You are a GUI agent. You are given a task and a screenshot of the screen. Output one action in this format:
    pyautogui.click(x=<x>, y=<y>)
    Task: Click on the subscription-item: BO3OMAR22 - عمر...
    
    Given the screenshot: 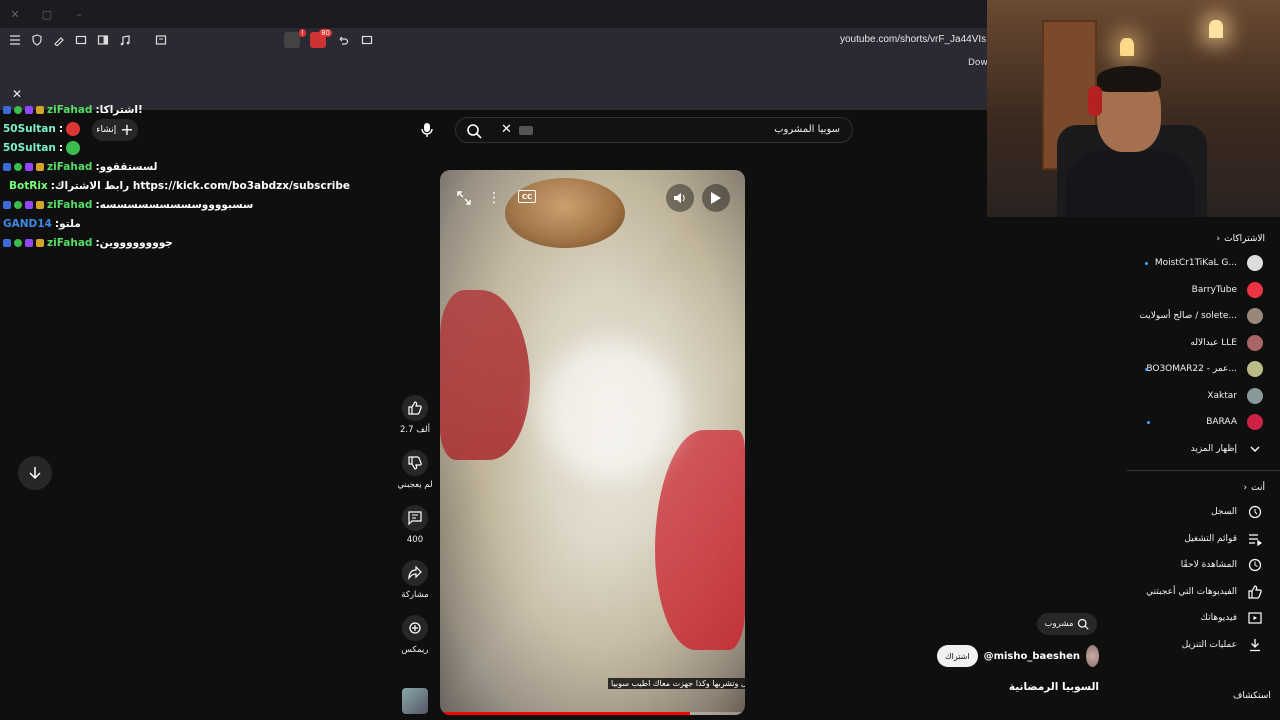 What is the action you would take?
    pyautogui.click(x=1203, y=369)
    